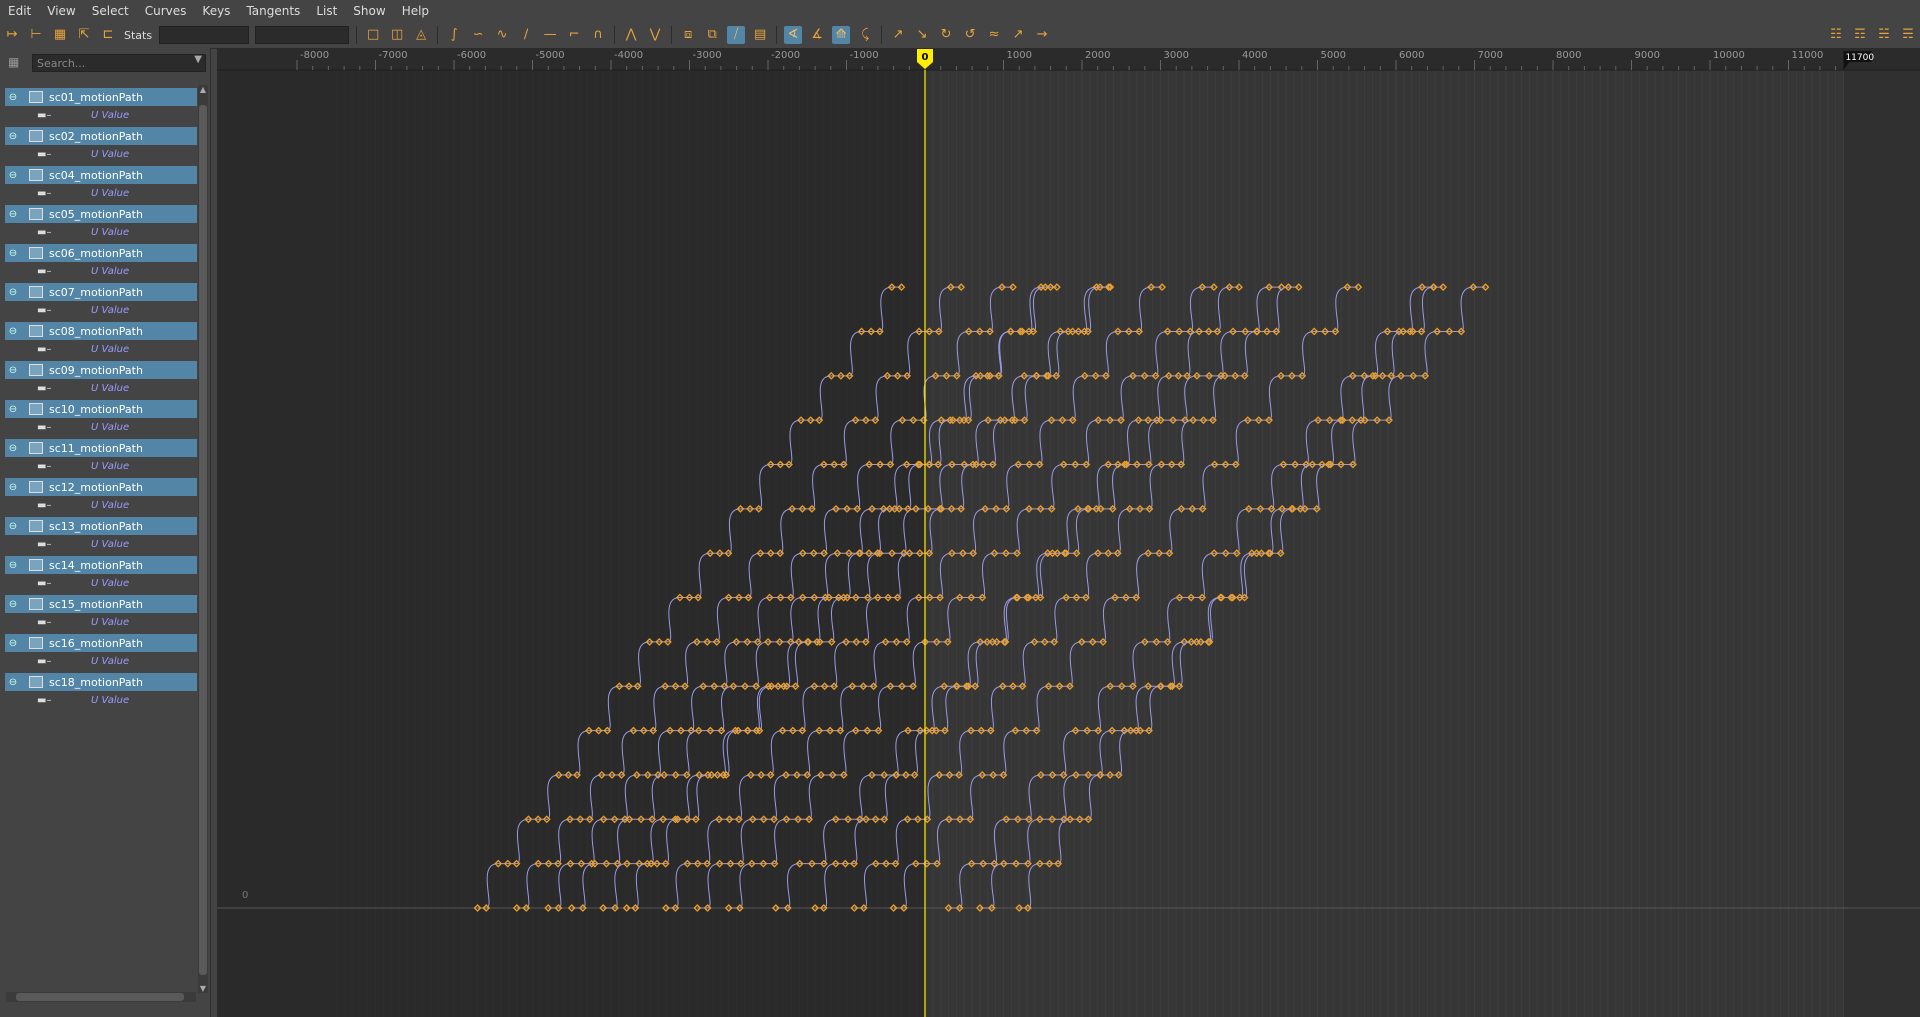 This screenshot has height=1017, width=1920. I want to click on post-infinity-icon: ↘, so click(922, 35).